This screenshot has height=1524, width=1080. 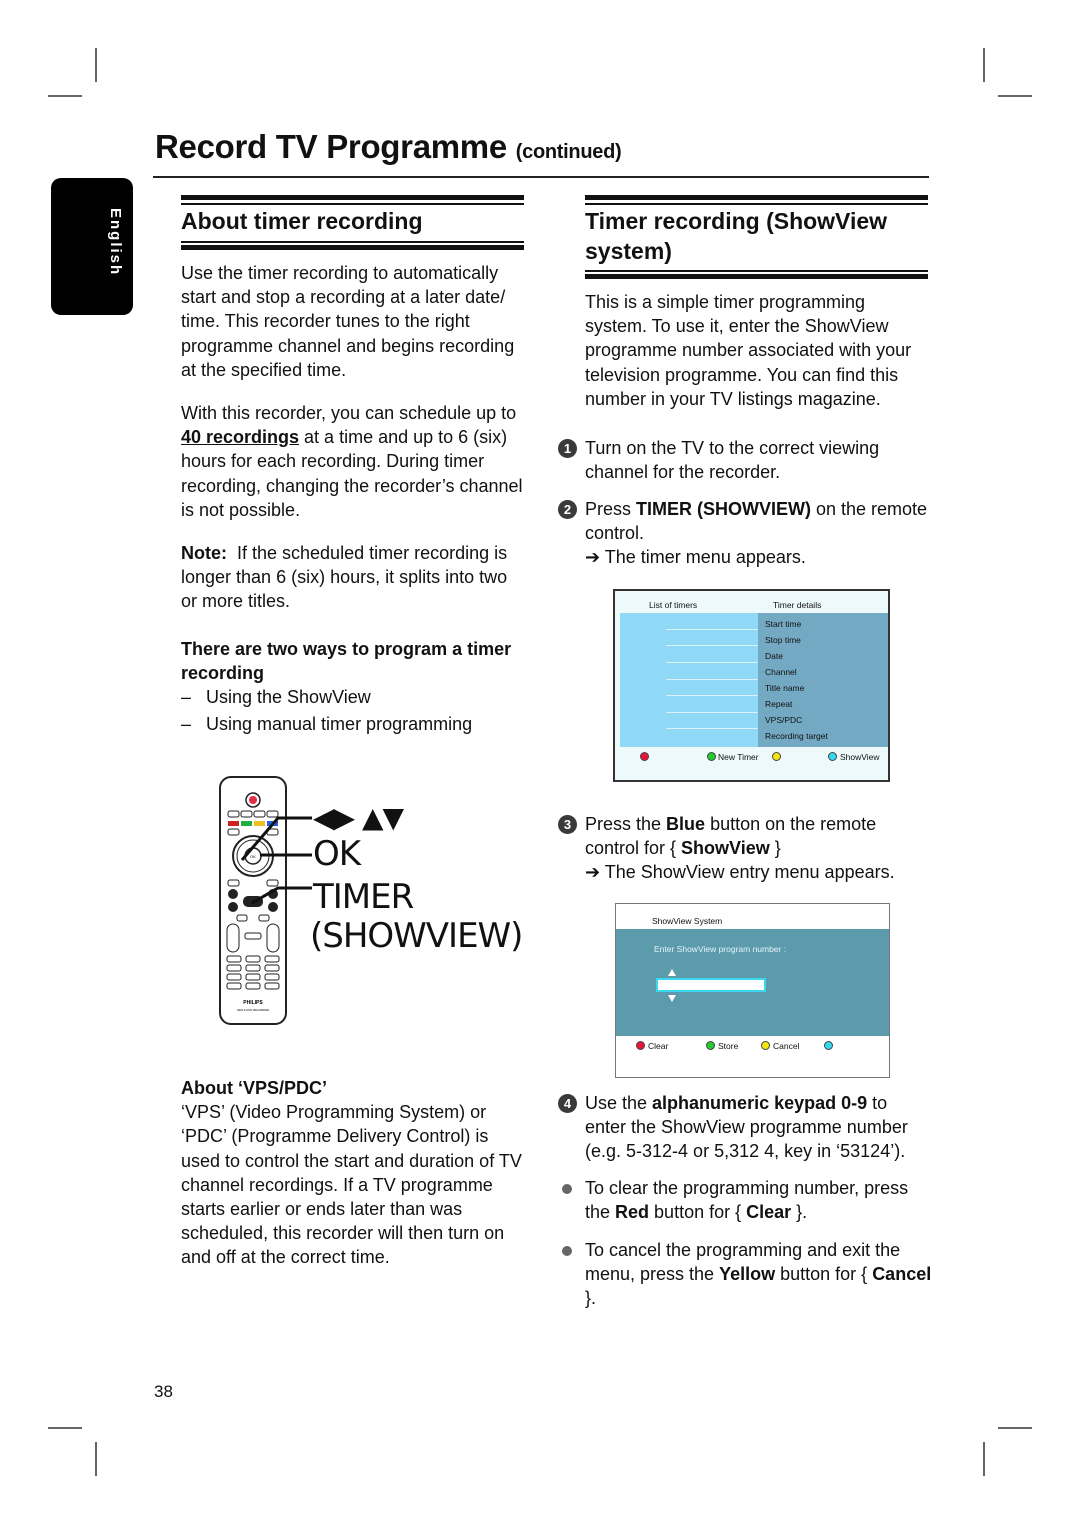 What do you see at coordinates (672, 998) in the screenshot?
I see `triangle-down-icon` at bounding box center [672, 998].